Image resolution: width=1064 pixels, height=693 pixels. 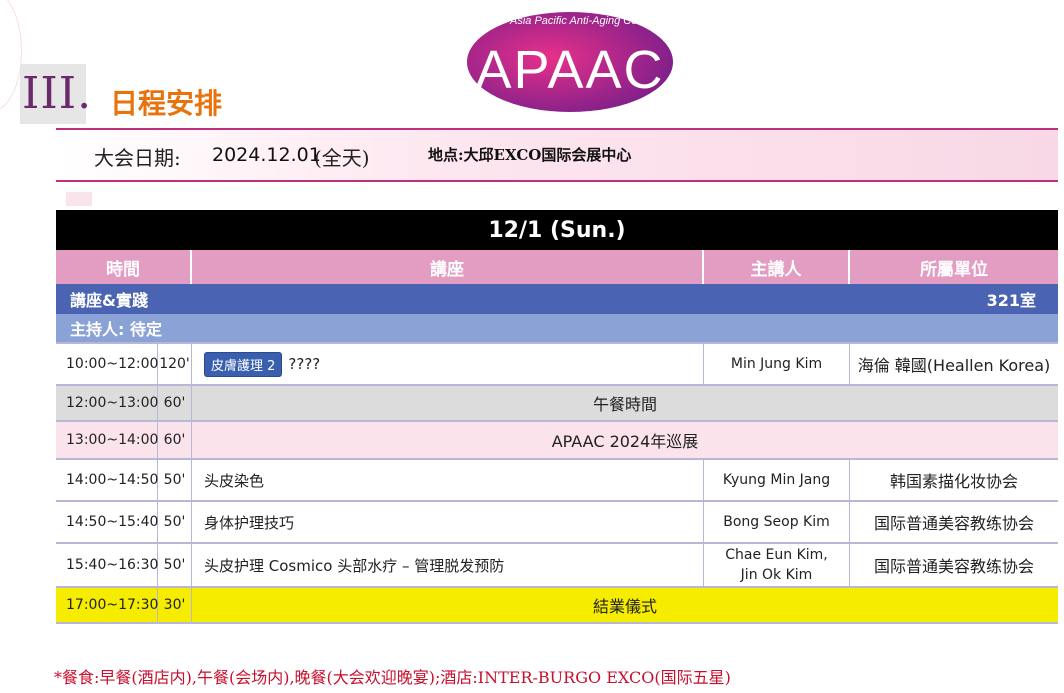 What do you see at coordinates (557, 299) in the screenshot?
I see `track-row: 講座&實踐 321室` at bounding box center [557, 299].